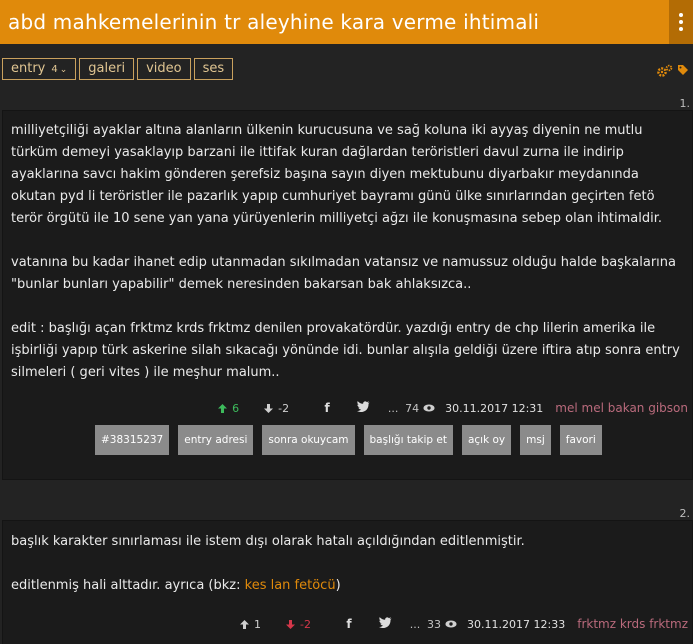 This screenshot has height=644, width=693. I want to click on upvote-count: 1, so click(258, 624).